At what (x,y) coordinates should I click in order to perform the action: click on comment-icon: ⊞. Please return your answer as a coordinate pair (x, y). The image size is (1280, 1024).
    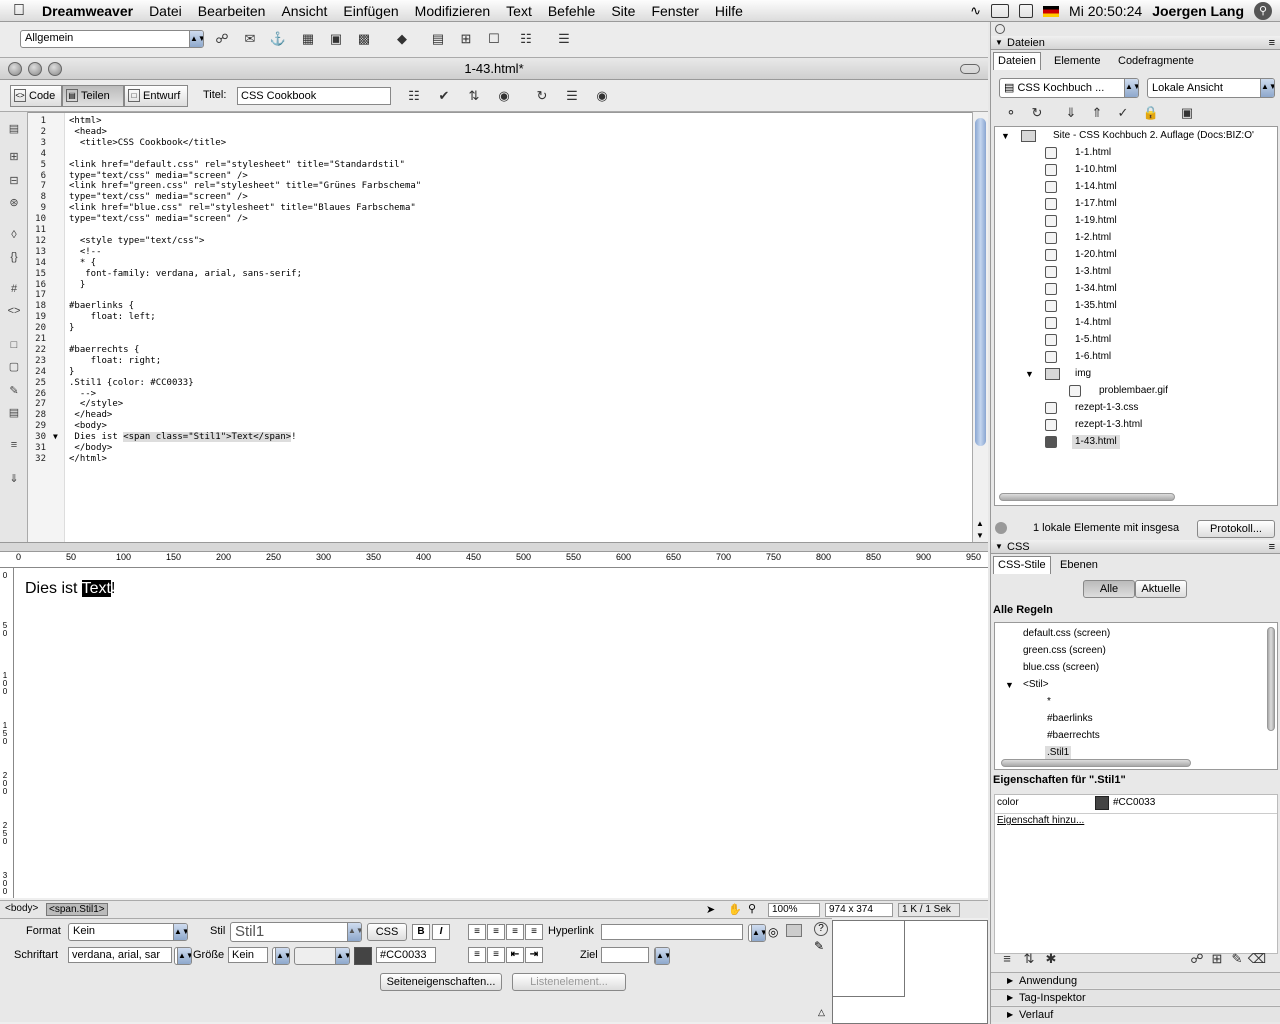
    Looking at the image, I should click on (466, 39).